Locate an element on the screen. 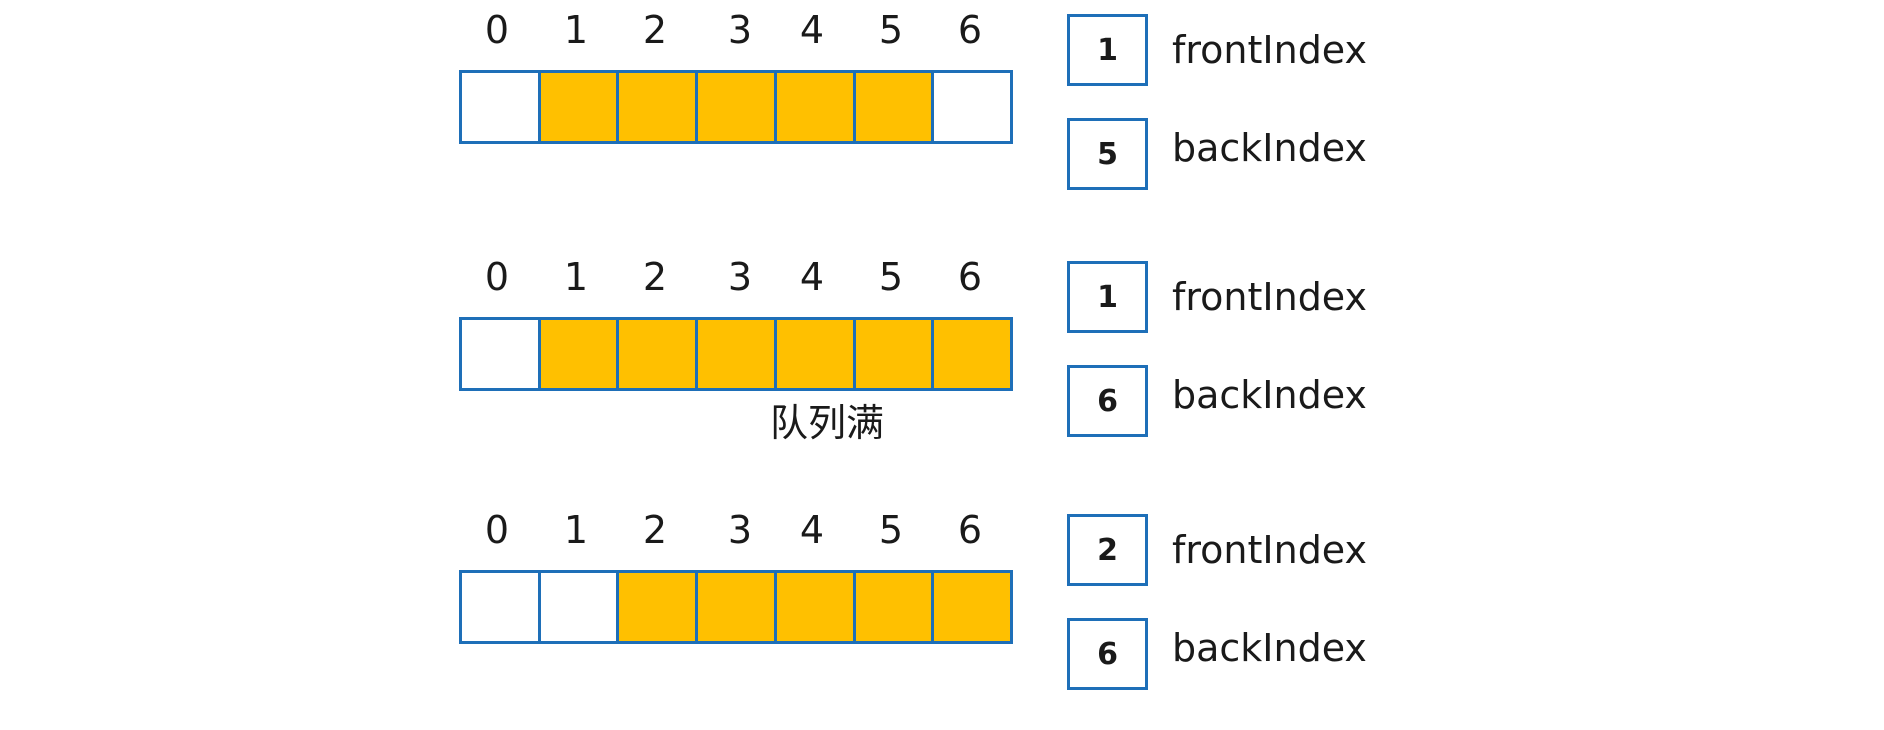  back-index-value-box: 5 is located at coordinates (1107, 154).